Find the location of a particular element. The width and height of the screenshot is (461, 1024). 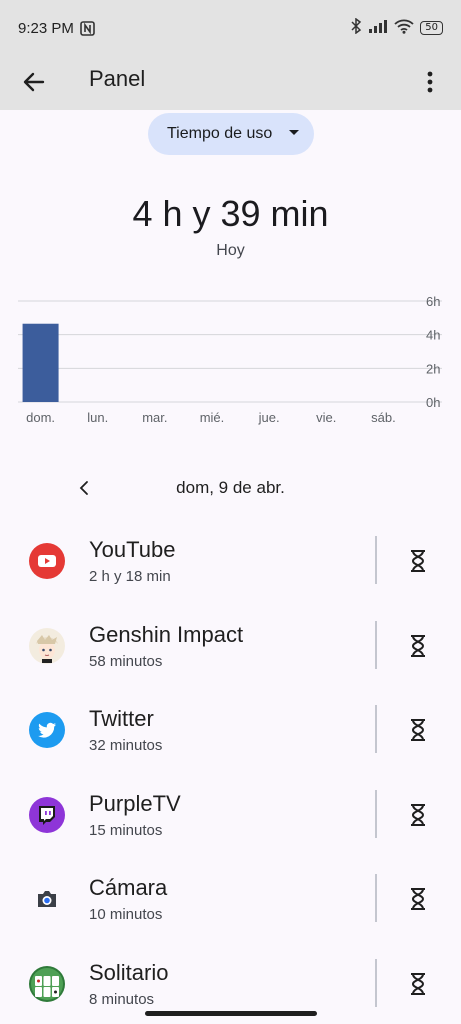

total-usage-time: 4 h y 39 min is located at coordinates (230, 213).